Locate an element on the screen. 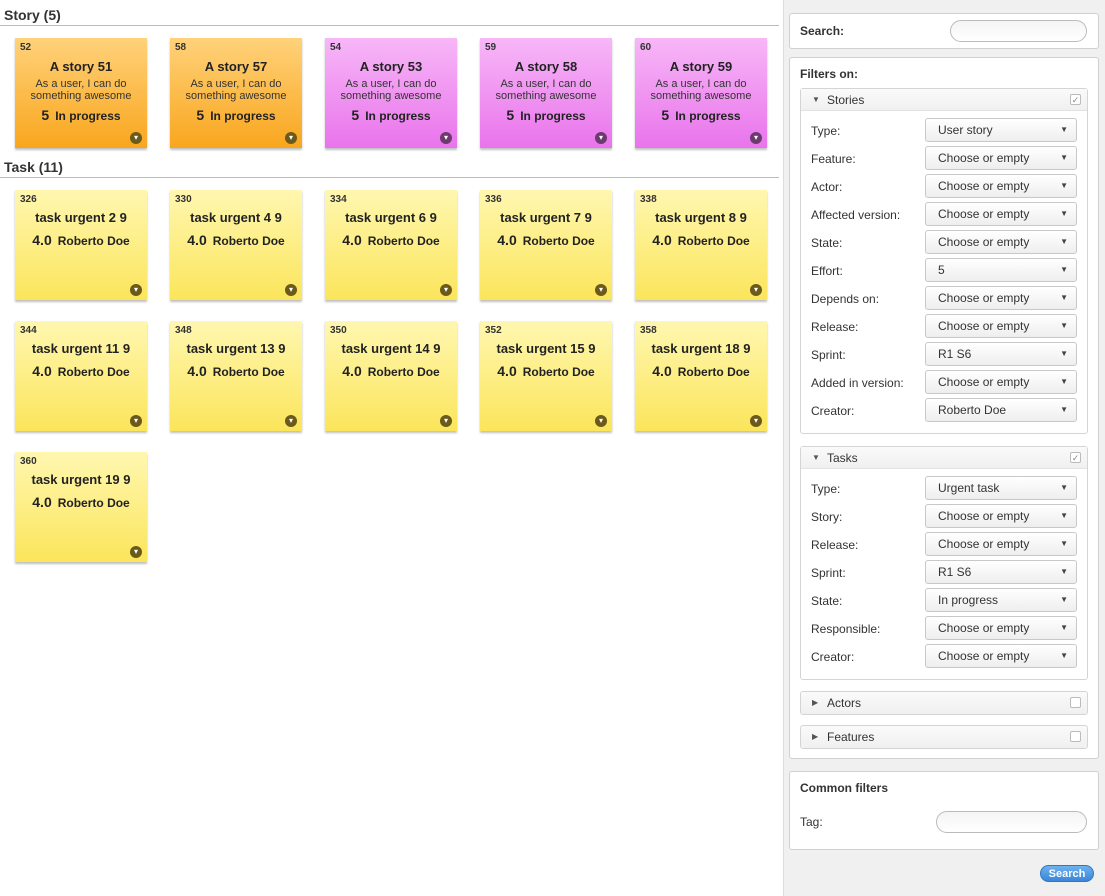 This screenshot has width=1105, height=896. filter-label: Creator: is located at coordinates (833, 411).